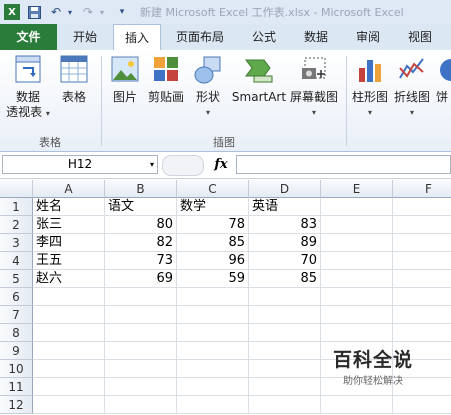 The width and height of the screenshot is (451, 415). Describe the element at coordinates (69, 243) in the screenshot. I see `cell-A3: 李四` at that location.